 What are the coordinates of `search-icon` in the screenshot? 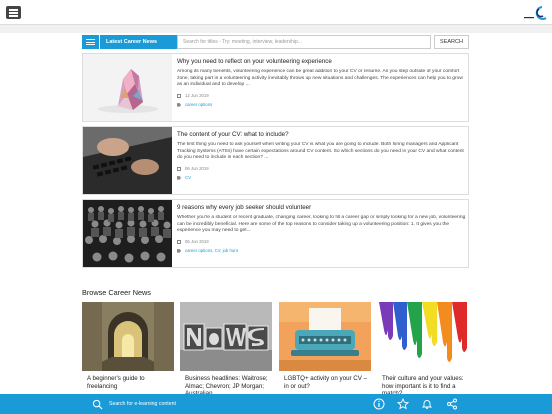 It's located at (97, 404).